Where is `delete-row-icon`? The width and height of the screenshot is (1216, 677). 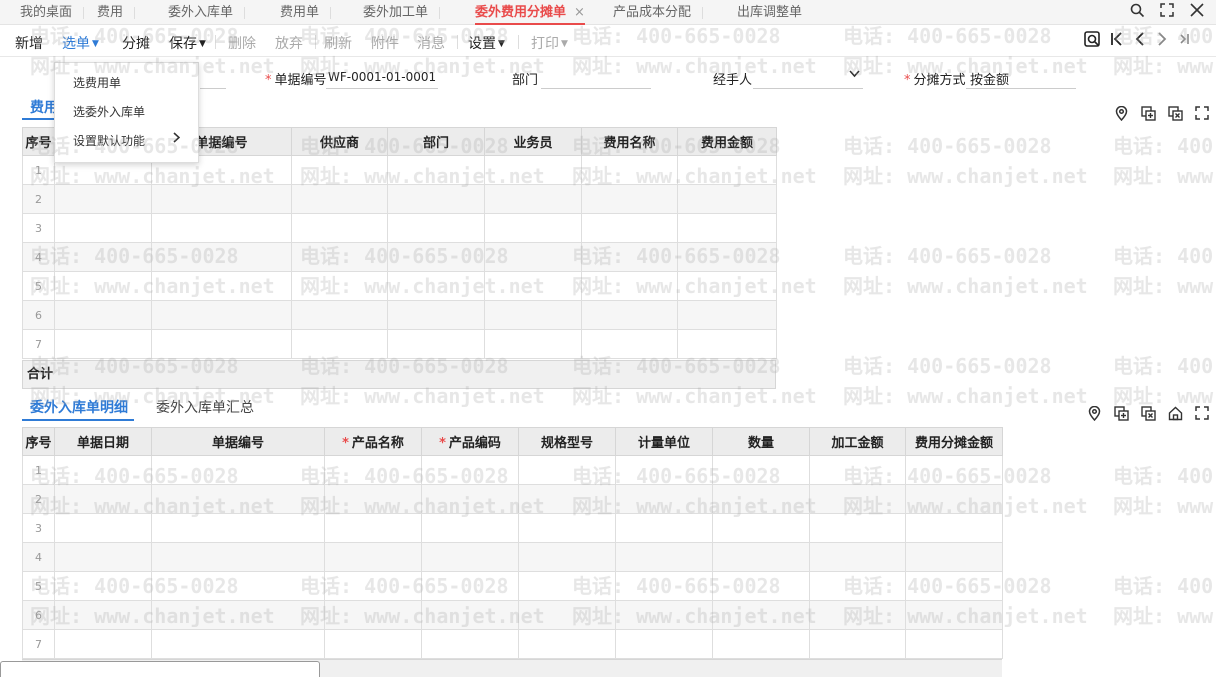
delete-row-icon is located at coordinates (1175, 115).